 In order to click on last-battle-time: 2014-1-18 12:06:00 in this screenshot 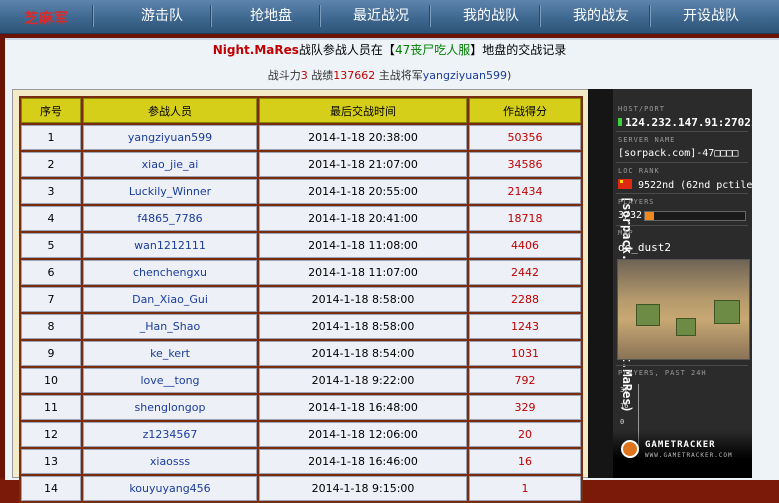, I will do `click(363, 434)`.